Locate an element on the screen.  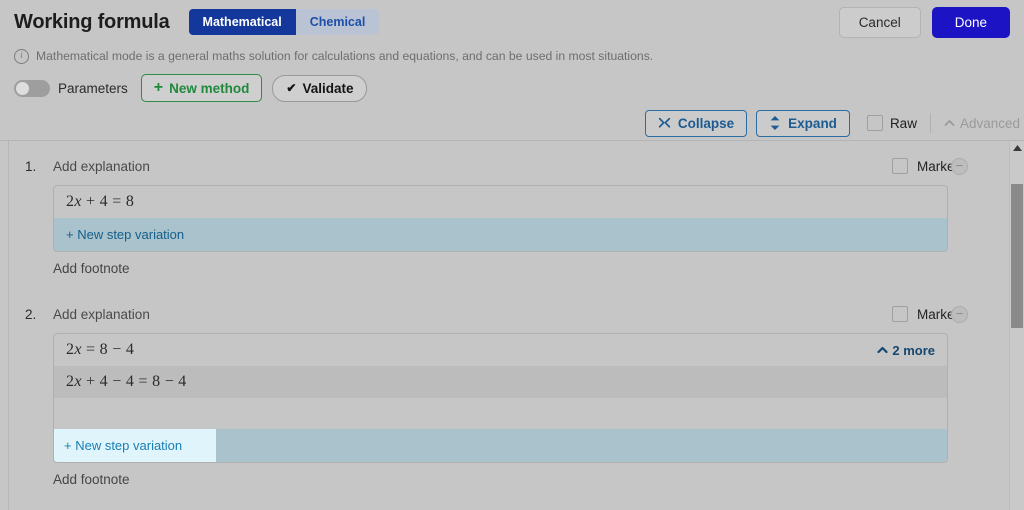
plus-icon: + is located at coordinates (158, 87).